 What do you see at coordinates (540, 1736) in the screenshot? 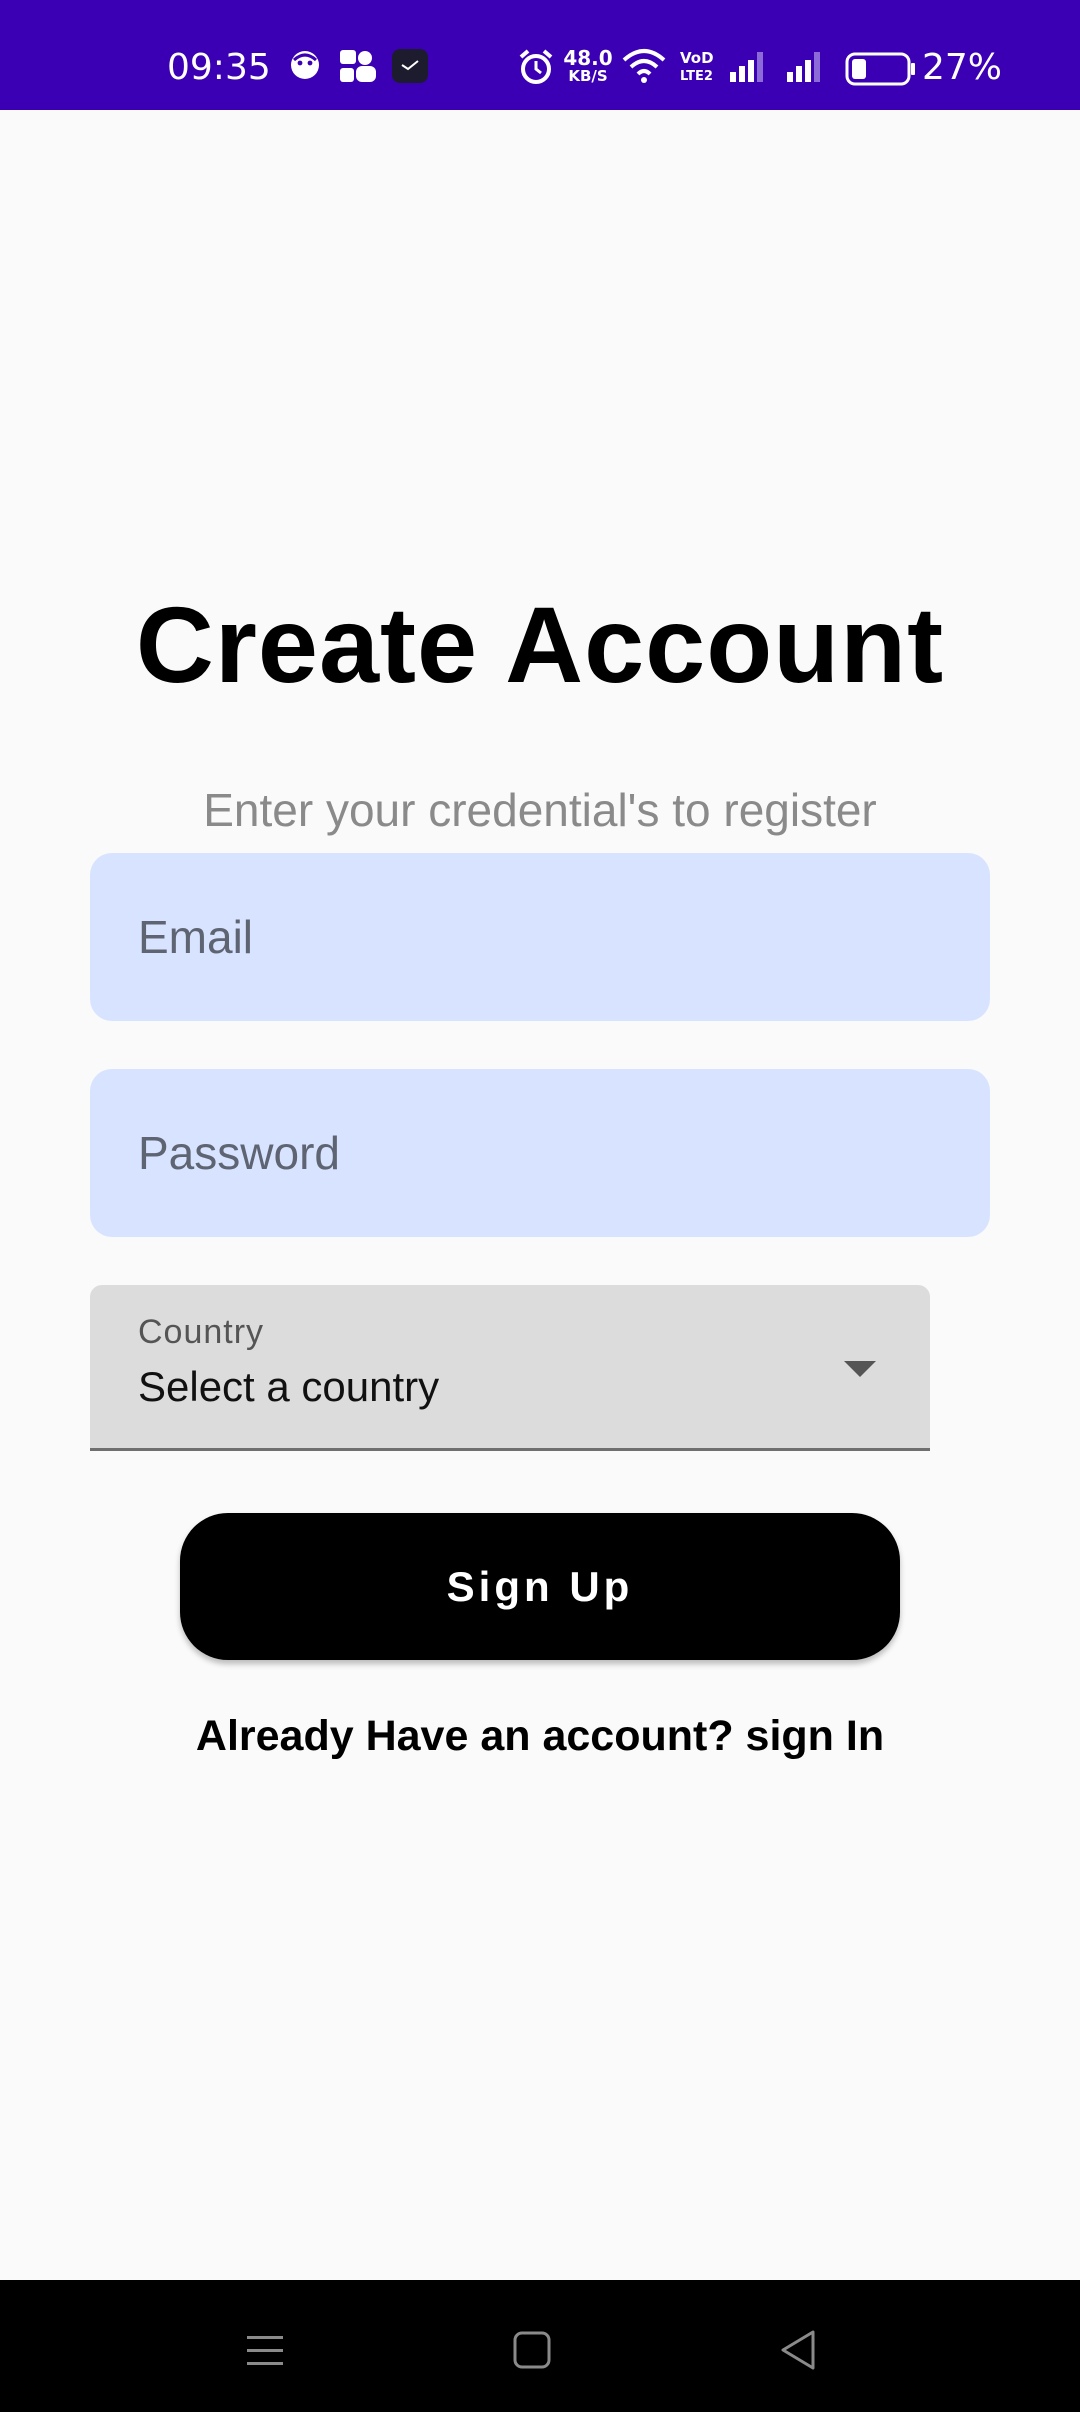
I see `signin-link: Already Have an account? sign In` at bounding box center [540, 1736].